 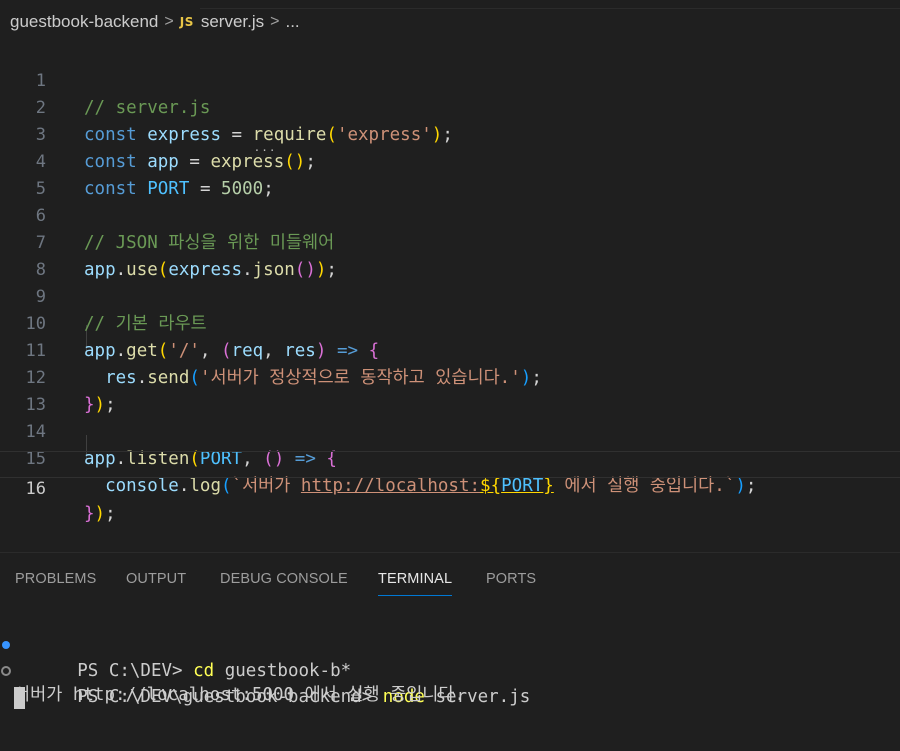 I want to click on code-line-current: 16 });, so click(x=450, y=487).